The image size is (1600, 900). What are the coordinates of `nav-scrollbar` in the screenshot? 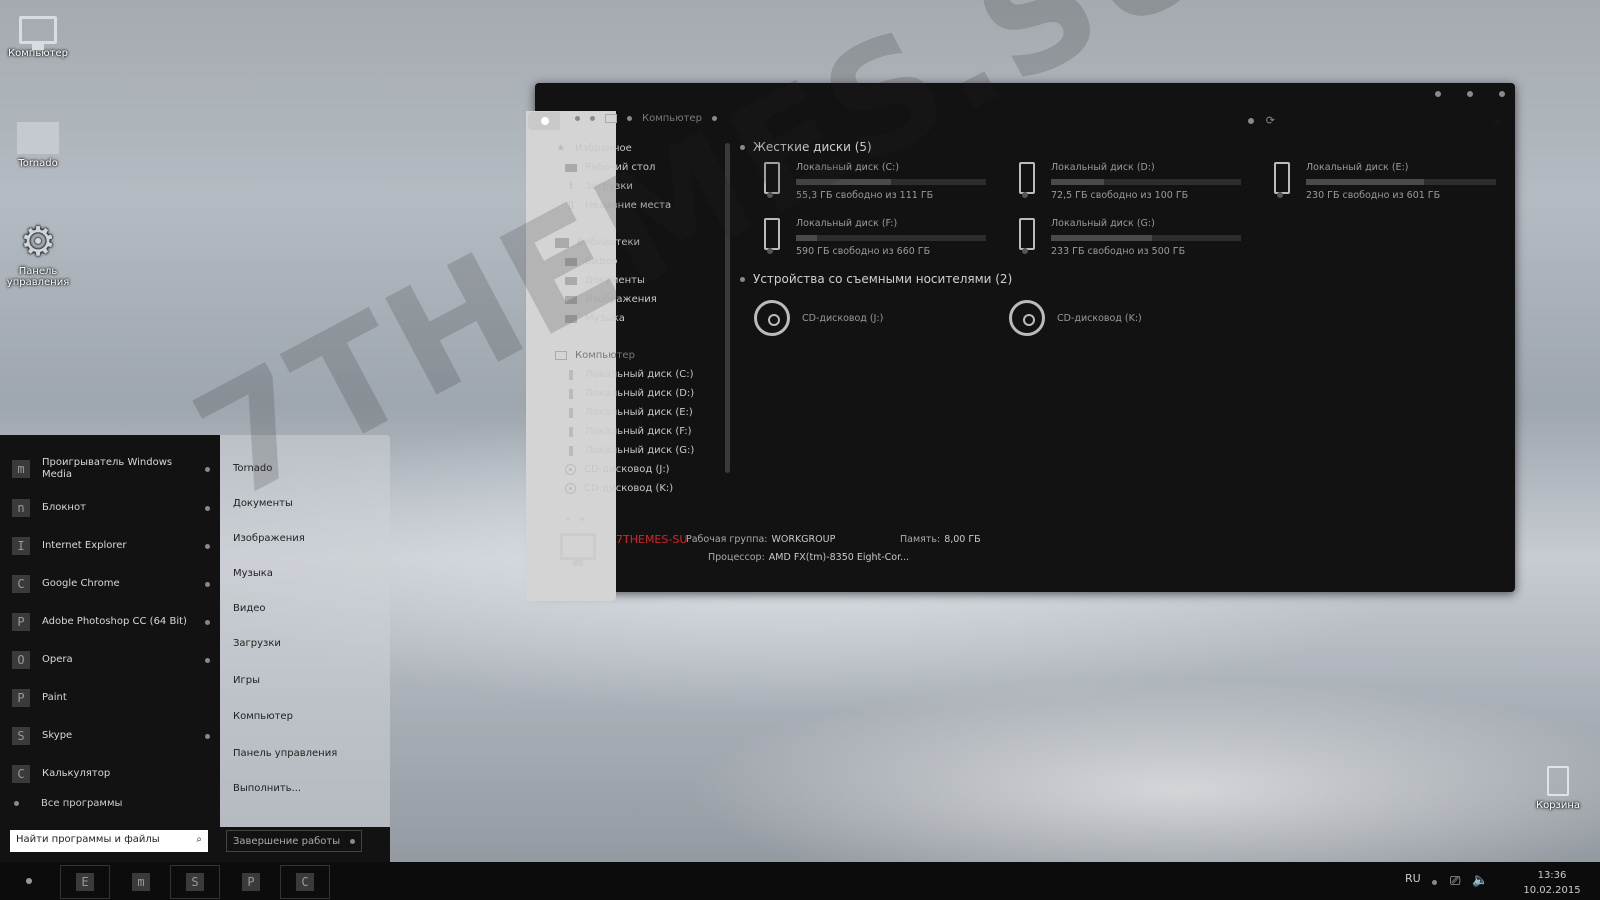 It's located at (727, 308).